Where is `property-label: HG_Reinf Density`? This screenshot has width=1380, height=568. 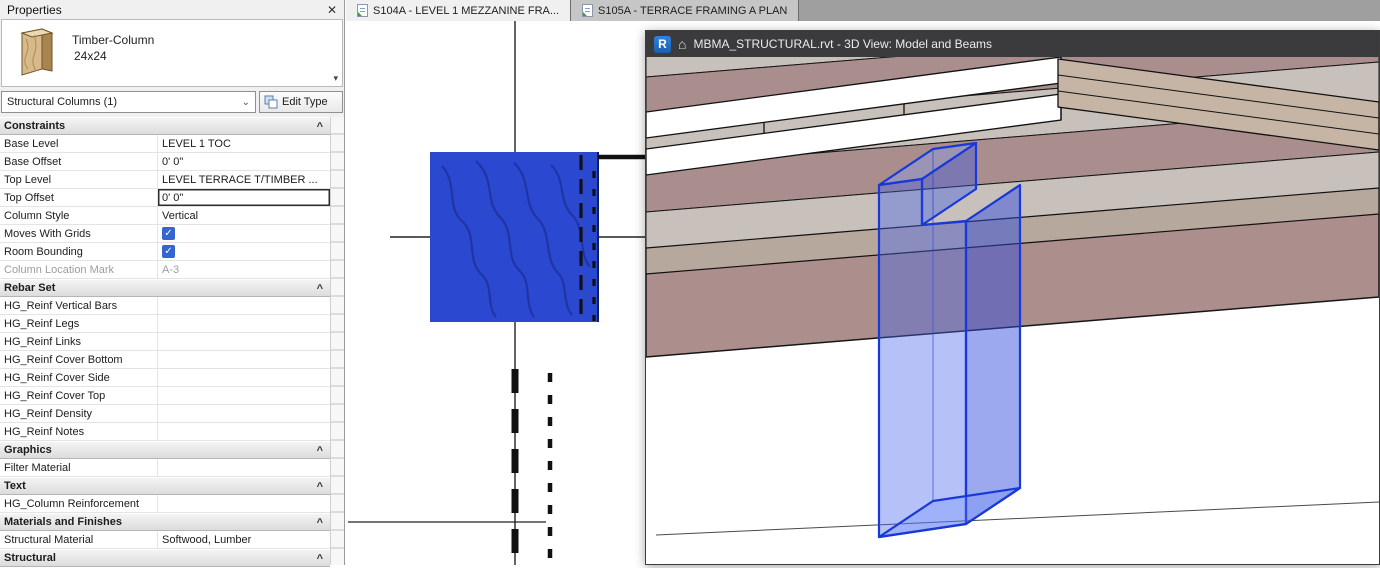
property-label: HG_Reinf Density is located at coordinates (79, 413).